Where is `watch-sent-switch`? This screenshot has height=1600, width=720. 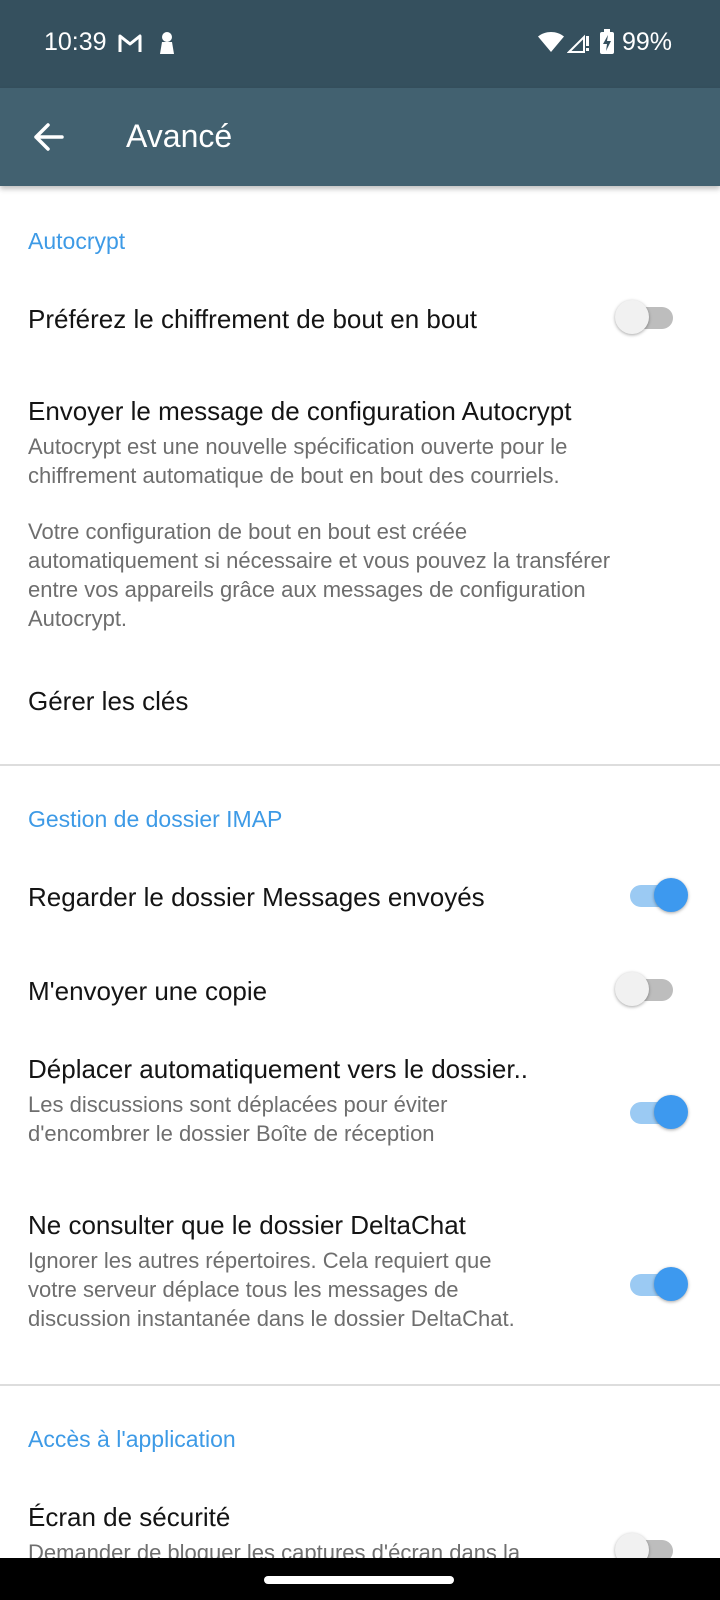 watch-sent-switch is located at coordinates (656, 895).